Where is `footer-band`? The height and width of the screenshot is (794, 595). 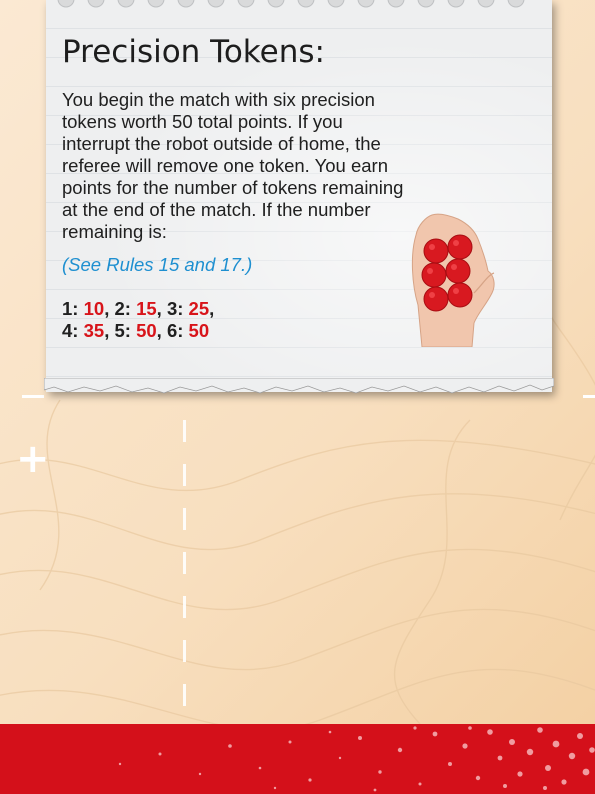 footer-band is located at coordinates (297, 759).